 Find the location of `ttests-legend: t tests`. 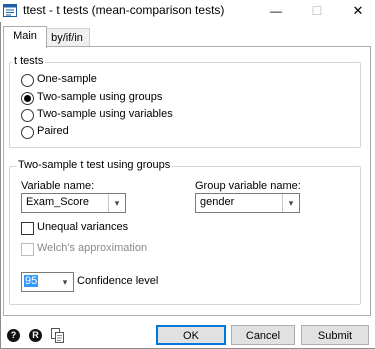

ttests-legend: t tests is located at coordinates (29, 61).